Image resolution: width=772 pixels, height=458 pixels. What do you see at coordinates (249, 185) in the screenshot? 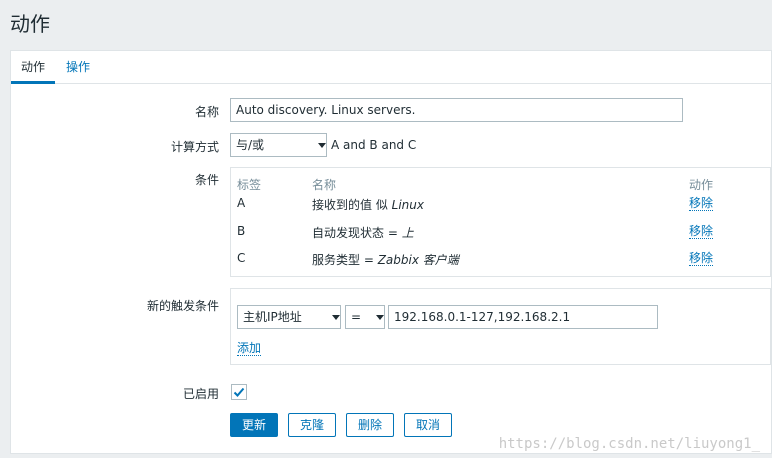
I see `header-tag: 标签` at bounding box center [249, 185].